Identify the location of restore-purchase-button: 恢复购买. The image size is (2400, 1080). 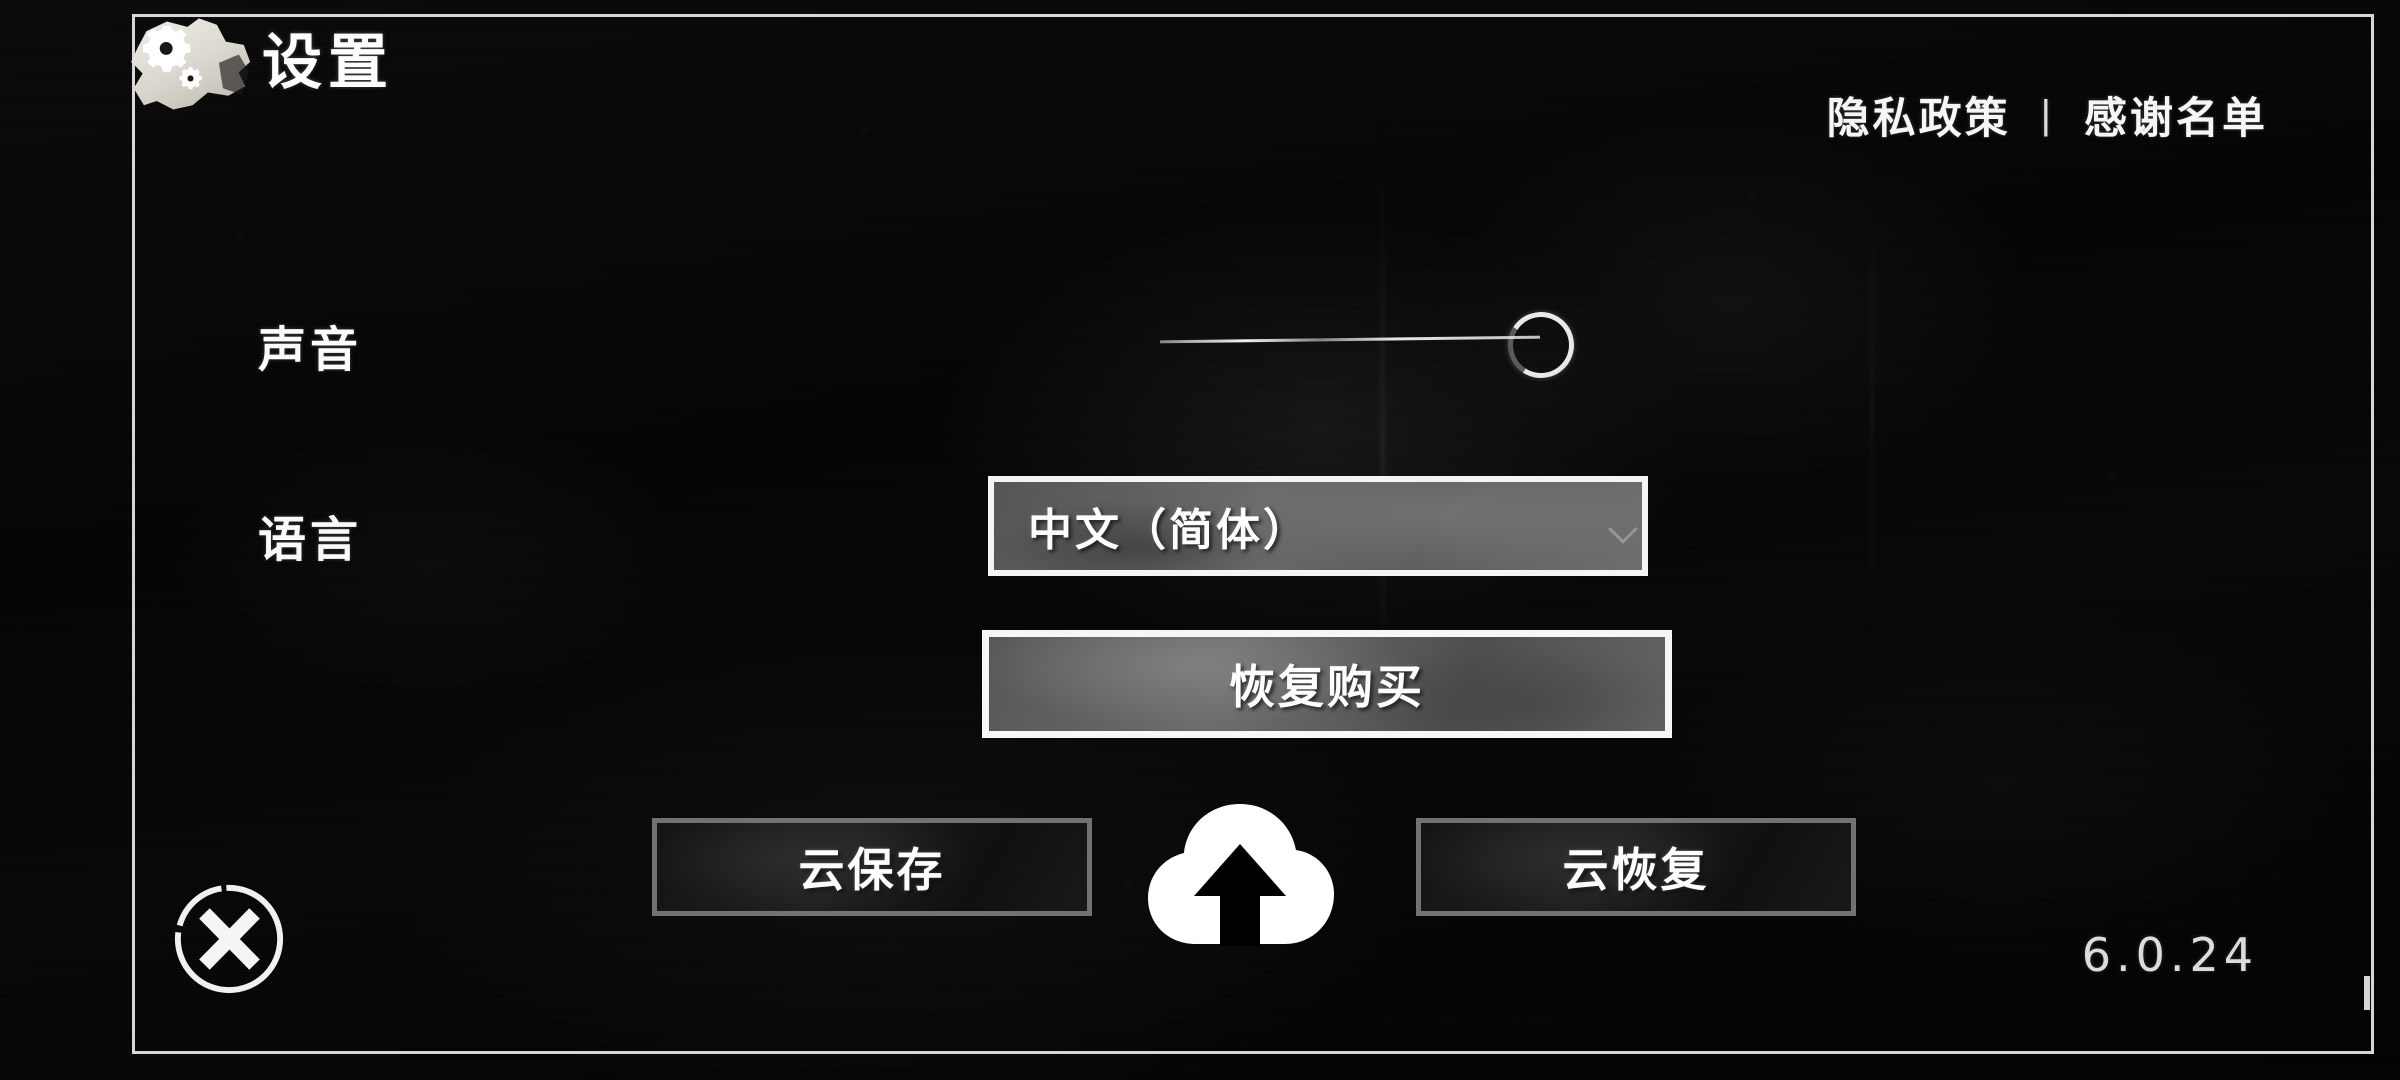
(1327, 684).